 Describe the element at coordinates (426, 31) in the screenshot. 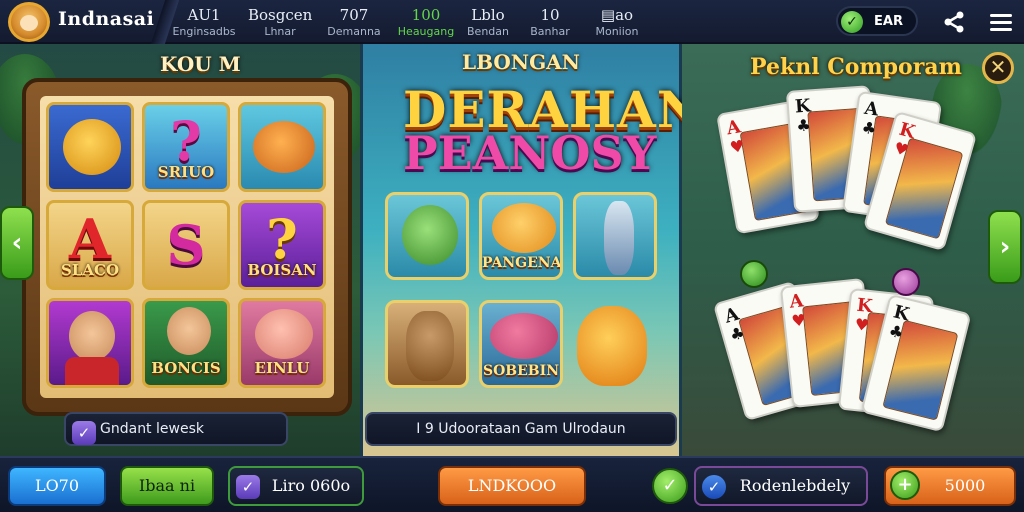

I see `stat-label: Heaugang` at that location.